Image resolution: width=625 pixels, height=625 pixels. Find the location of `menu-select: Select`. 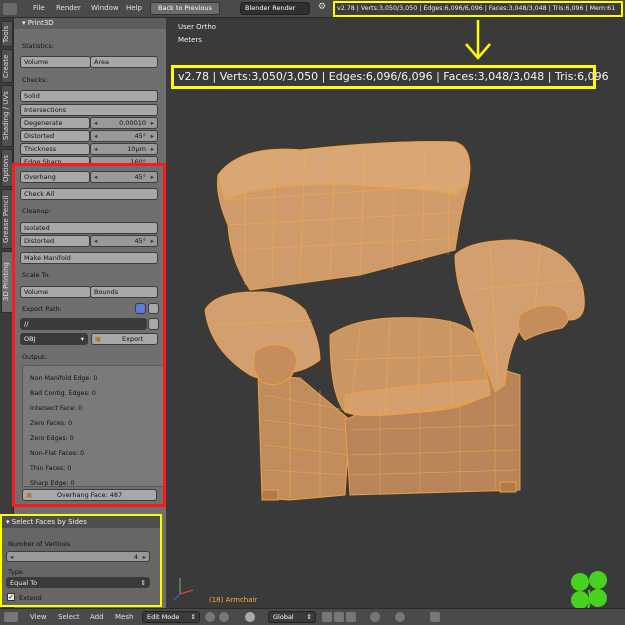

menu-select: Select is located at coordinates (69, 617).